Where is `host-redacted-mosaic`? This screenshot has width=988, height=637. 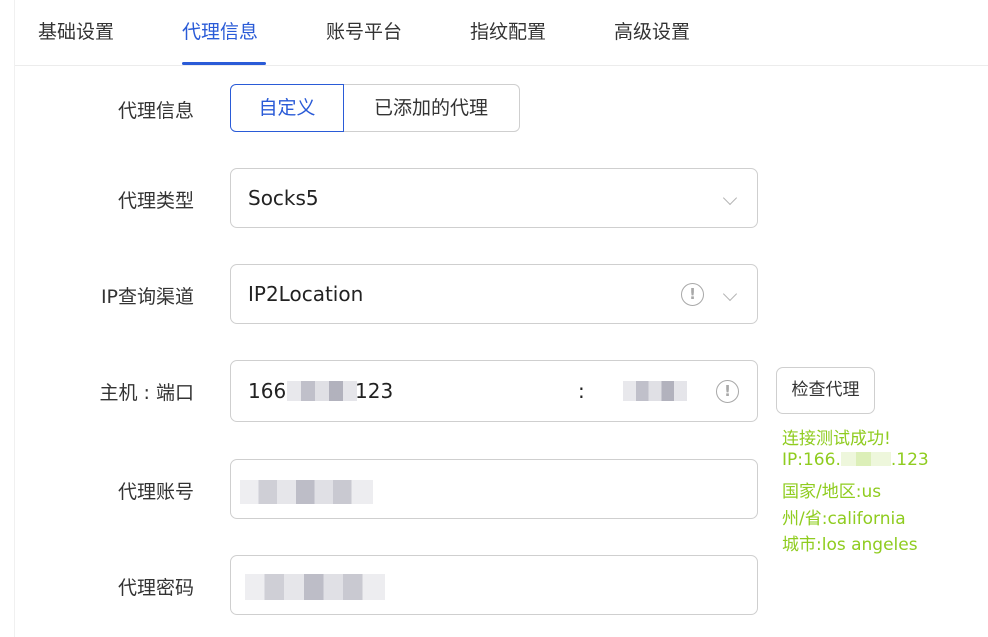
host-redacted-mosaic is located at coordinates (322, 391).